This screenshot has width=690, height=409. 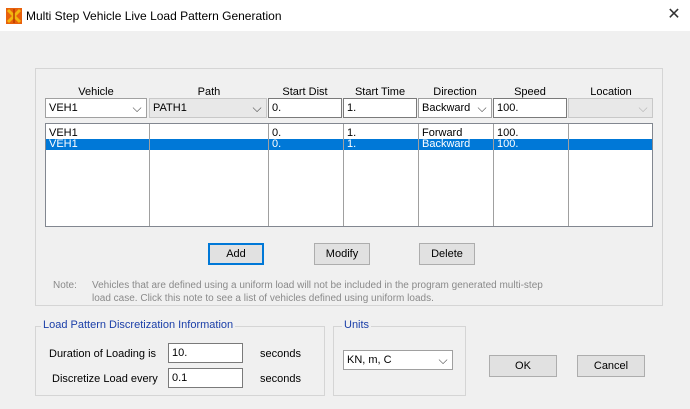 What do you see at coordinates (508, 144) in the screenshot?
I see `cell-speed: 100.` at bounding box center [508, 144].